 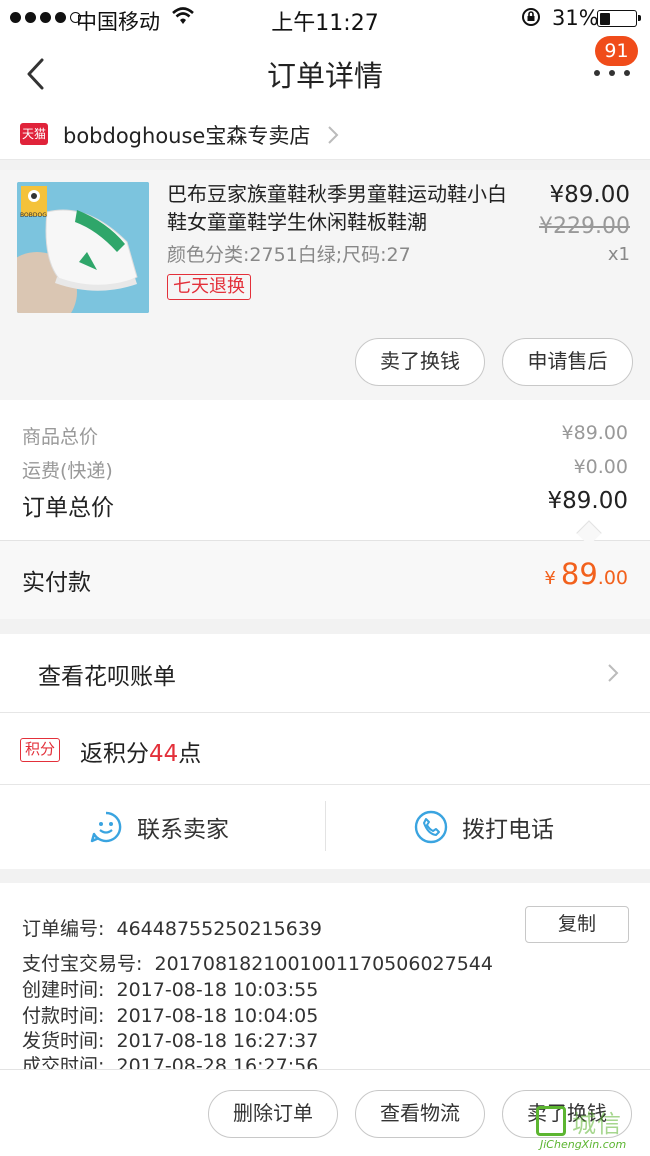 What do you see at coordinates (431, 827) in the screenshot?
I see `phone-icon` at bounding box center [431, 827].